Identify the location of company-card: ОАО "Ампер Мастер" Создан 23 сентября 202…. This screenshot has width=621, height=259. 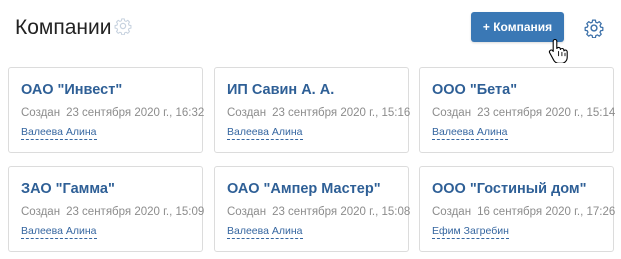
(312, 209).